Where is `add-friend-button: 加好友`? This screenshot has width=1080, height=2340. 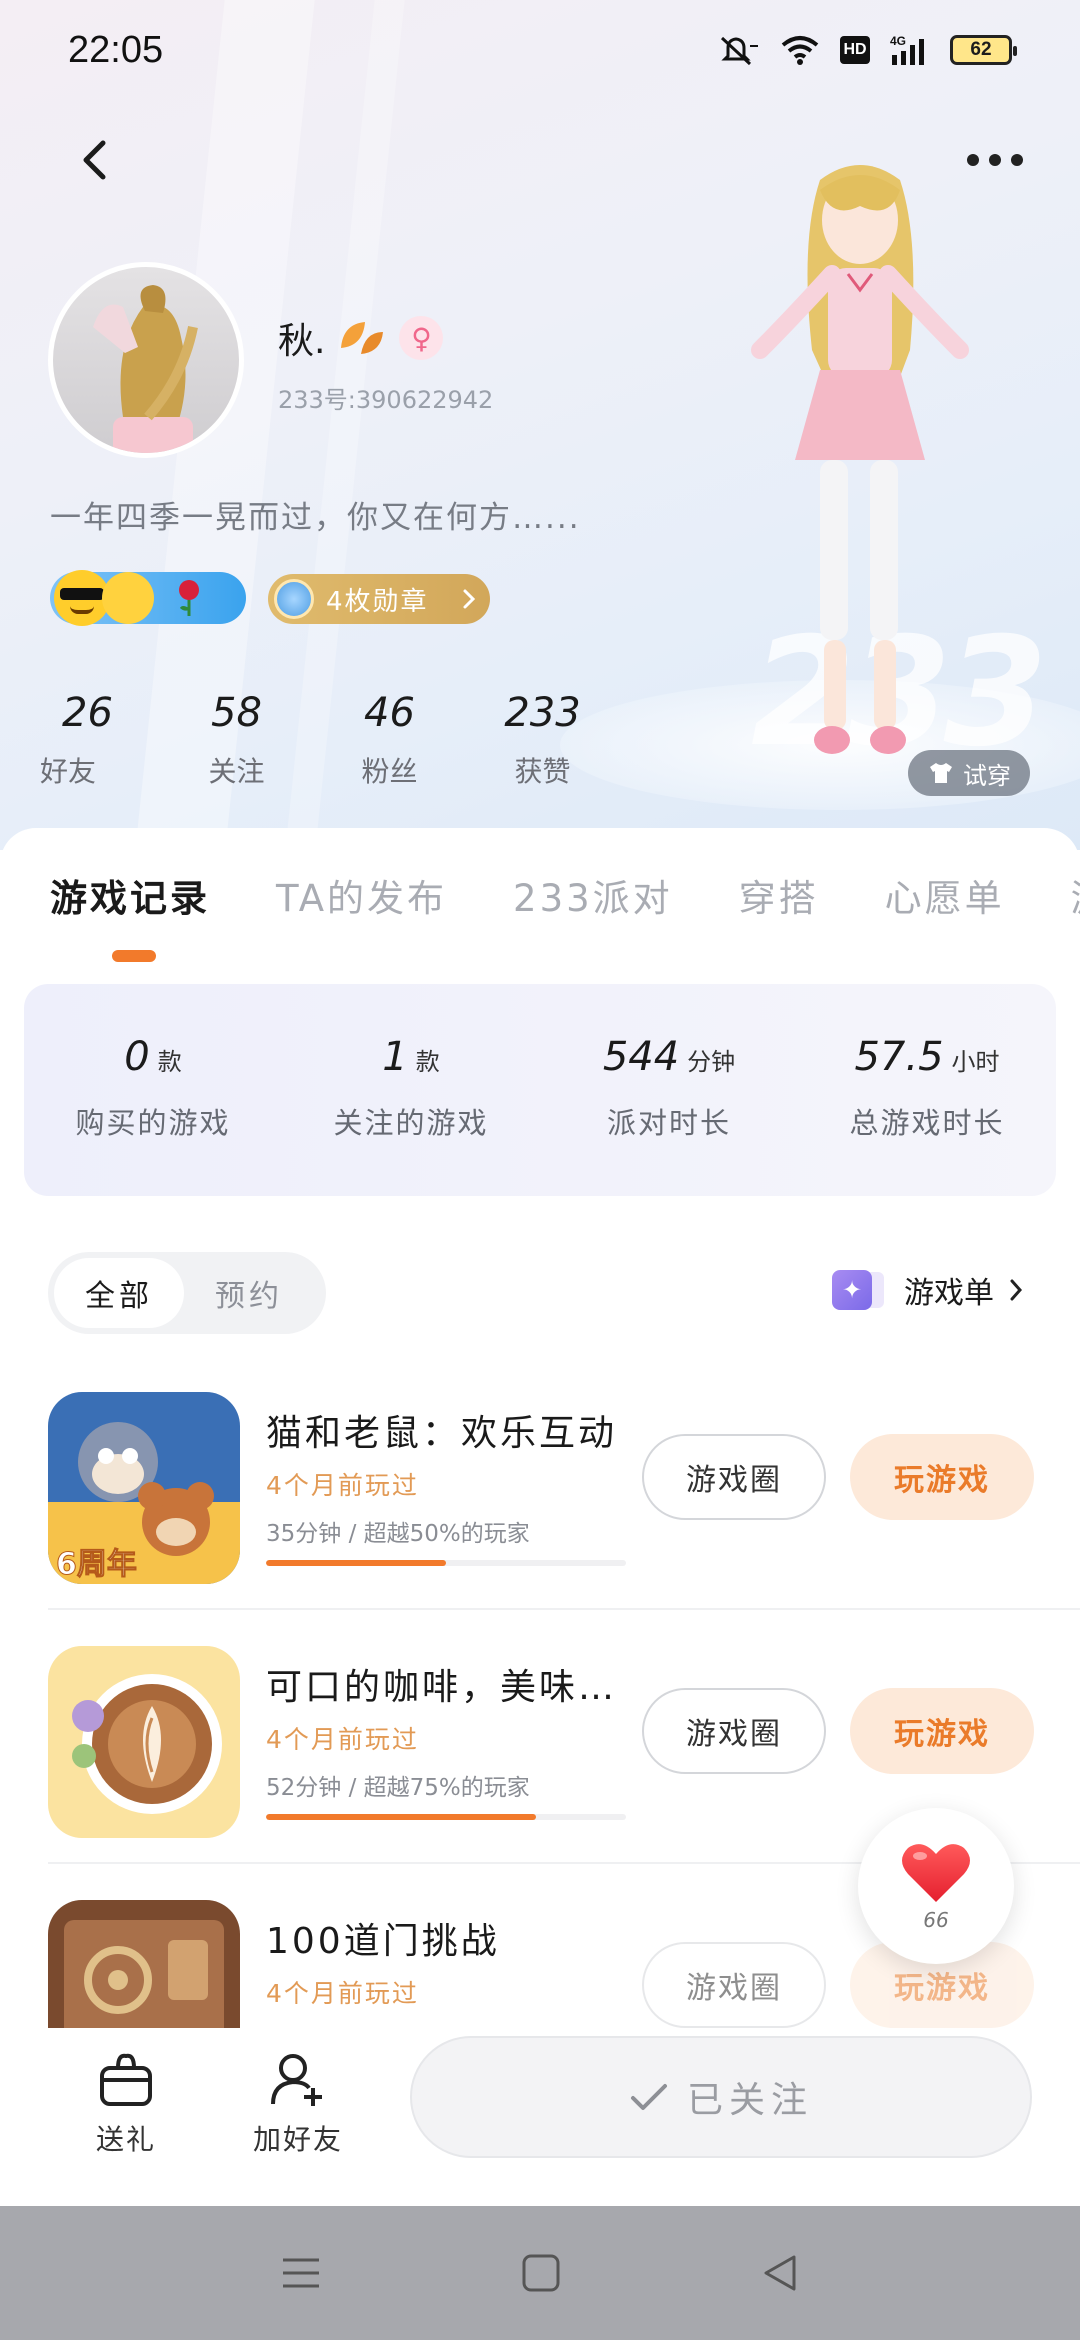 add-friend-button: 加好友 is located at coordinates (298, 2104).